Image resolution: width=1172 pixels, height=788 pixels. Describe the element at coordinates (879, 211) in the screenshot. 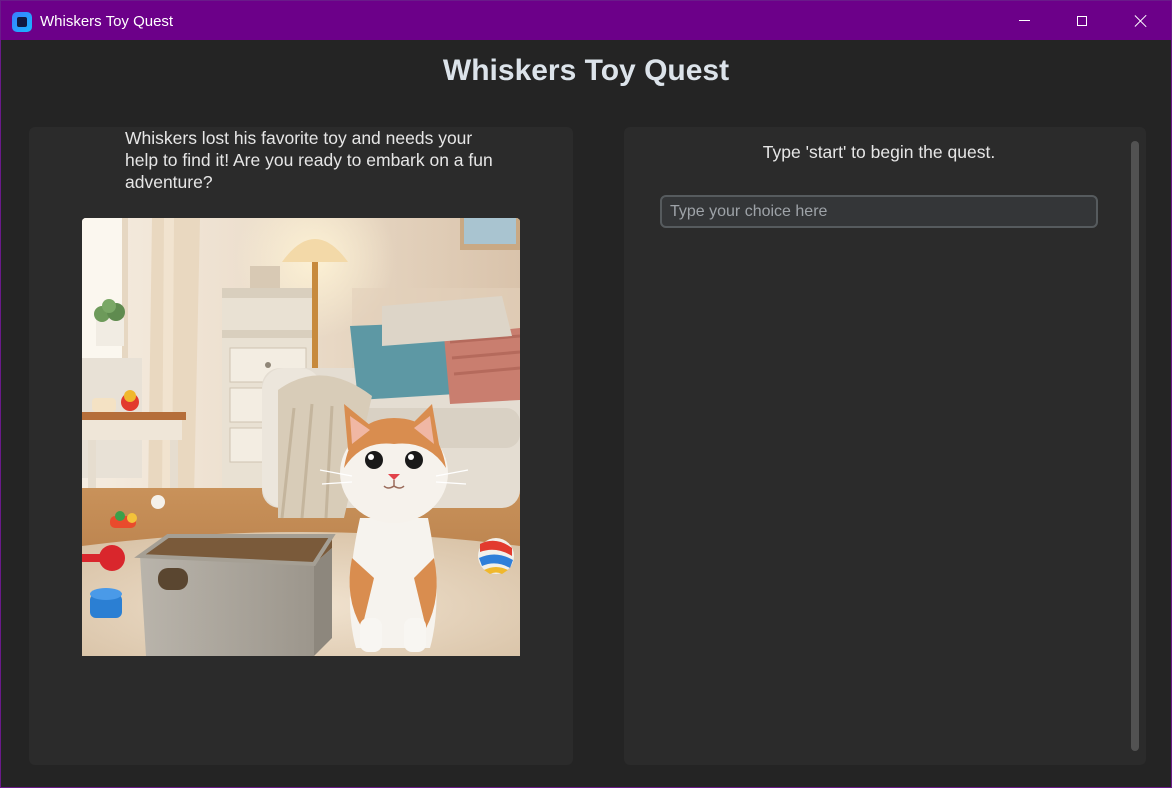

I see `choice-input` at that location.